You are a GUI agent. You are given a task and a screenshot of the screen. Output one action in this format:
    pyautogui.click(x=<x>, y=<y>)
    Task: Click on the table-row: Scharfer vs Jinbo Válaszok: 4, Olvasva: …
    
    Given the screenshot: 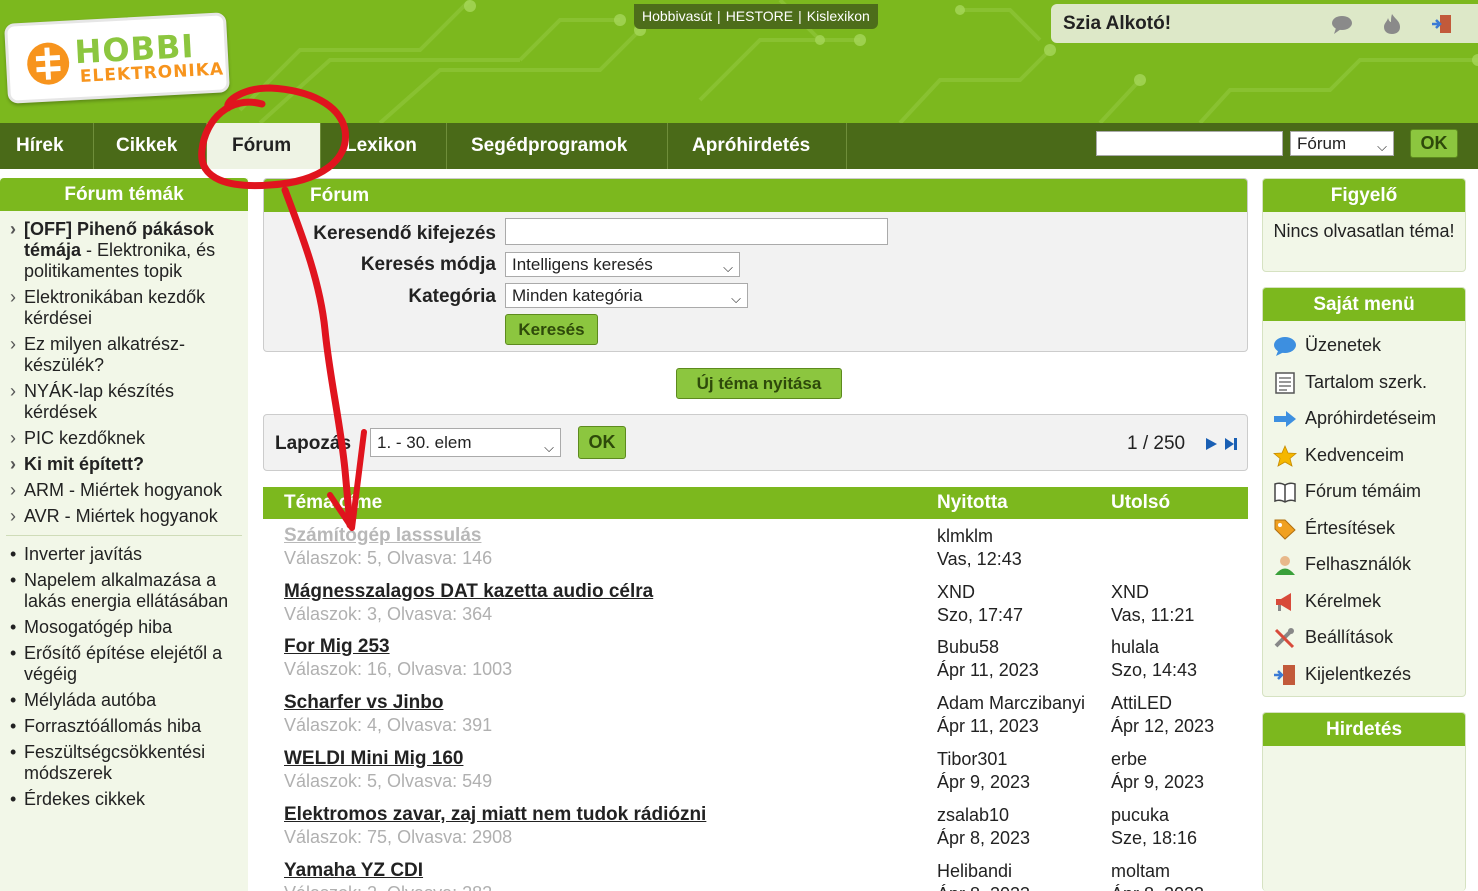 What is the action you would take?
    pyautogui.click(x=755, y=716)
    